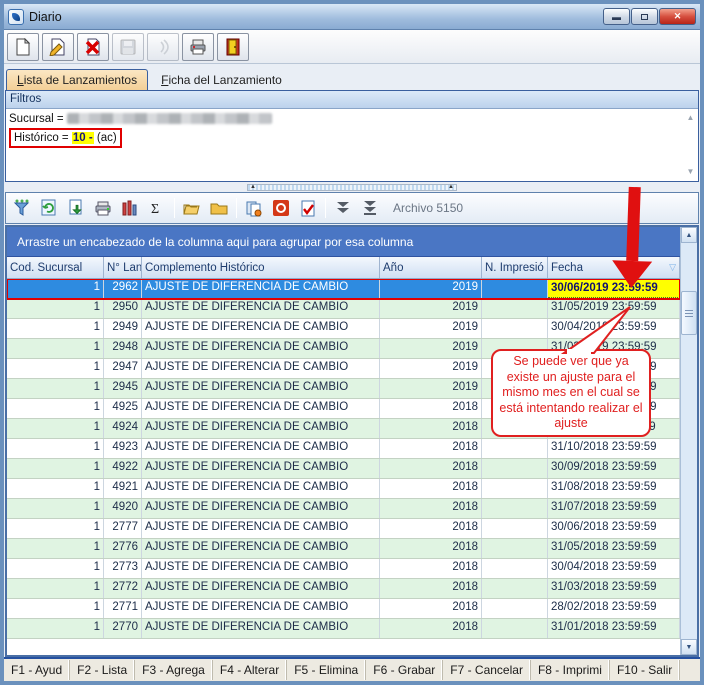 This screenshot has width=704, height=685. I want to click on closed-folder-button, so click(219, 208).